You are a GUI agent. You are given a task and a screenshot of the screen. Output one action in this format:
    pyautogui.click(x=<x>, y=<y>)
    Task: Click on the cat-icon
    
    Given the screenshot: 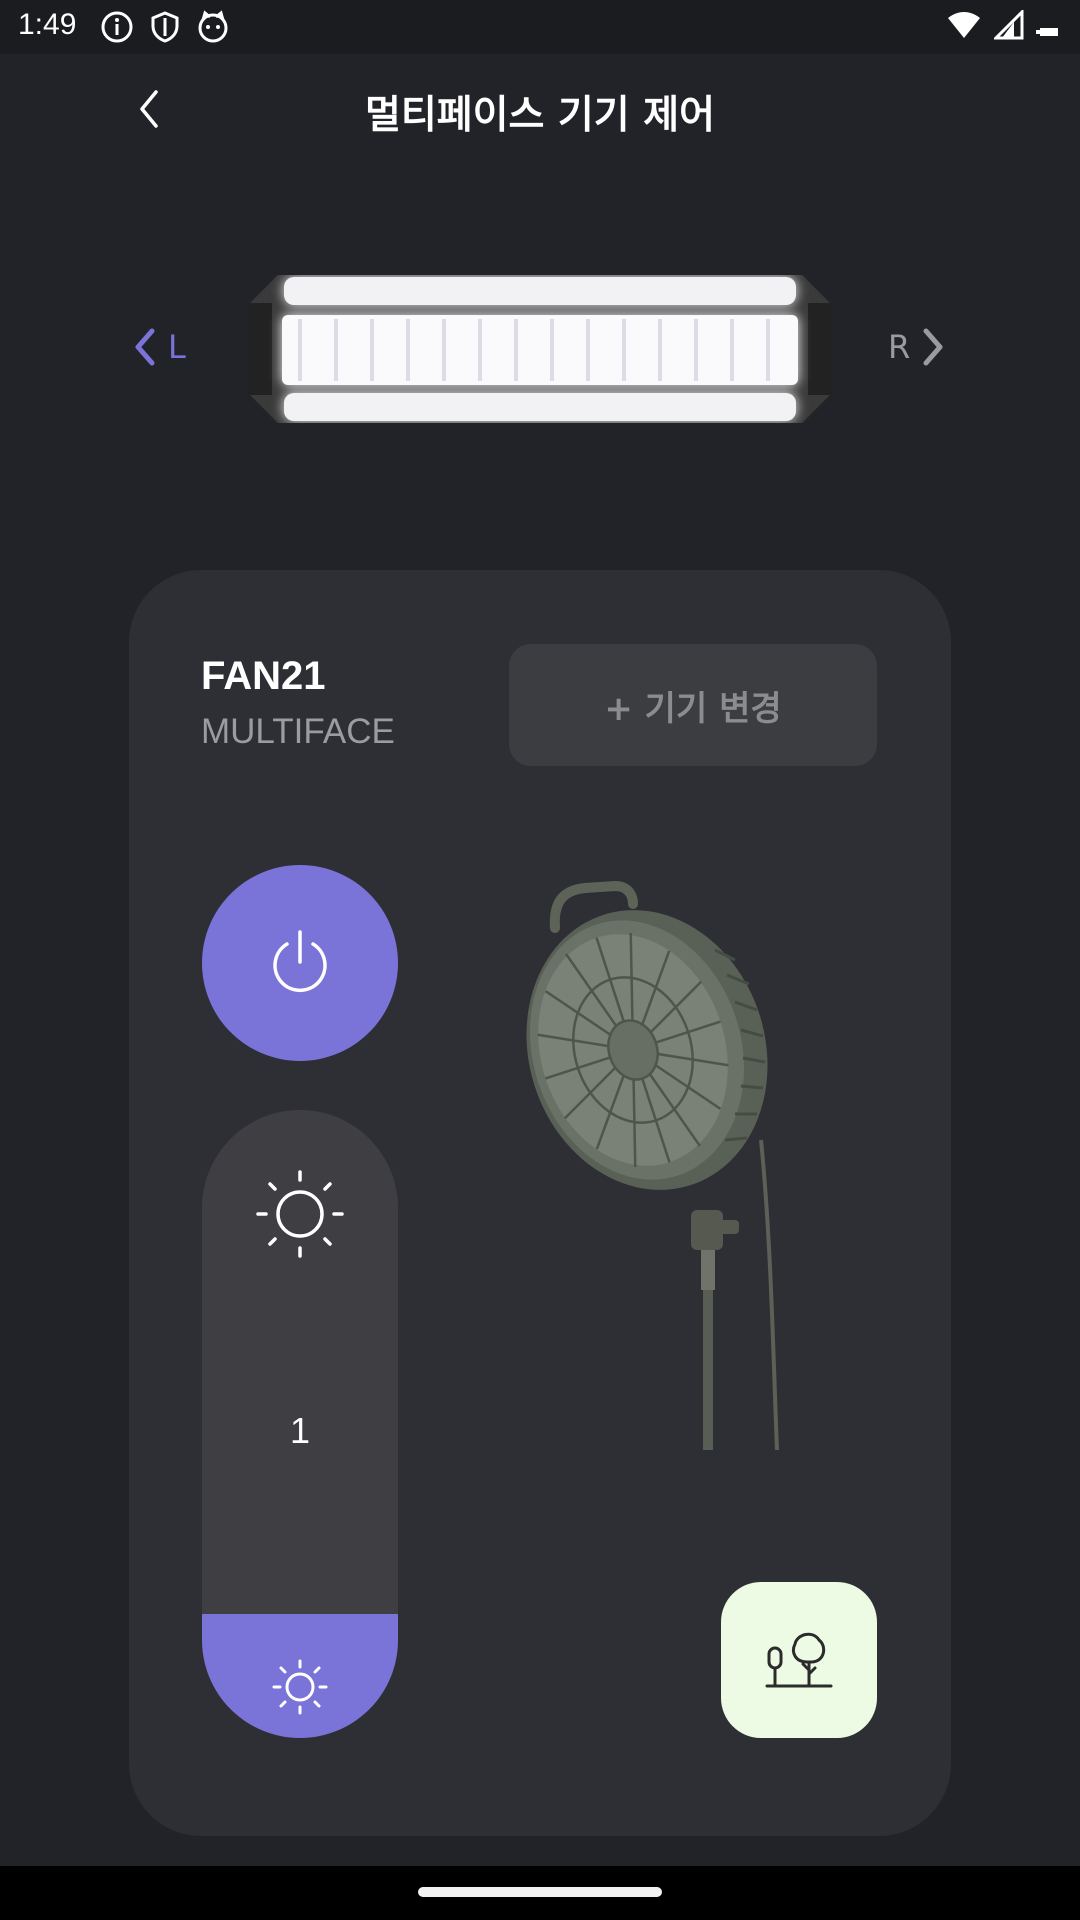 What is the action you would take?
    pyautogui.click(x=213, y=26)
    